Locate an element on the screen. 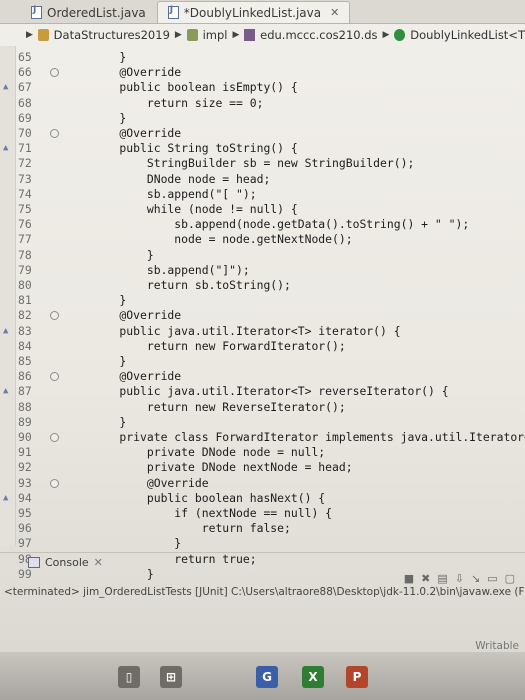 Image resolution: width=525 pixels, height=700 pixels. code-line: 80 return sb.toString(); is located at coordinates (262, 285).